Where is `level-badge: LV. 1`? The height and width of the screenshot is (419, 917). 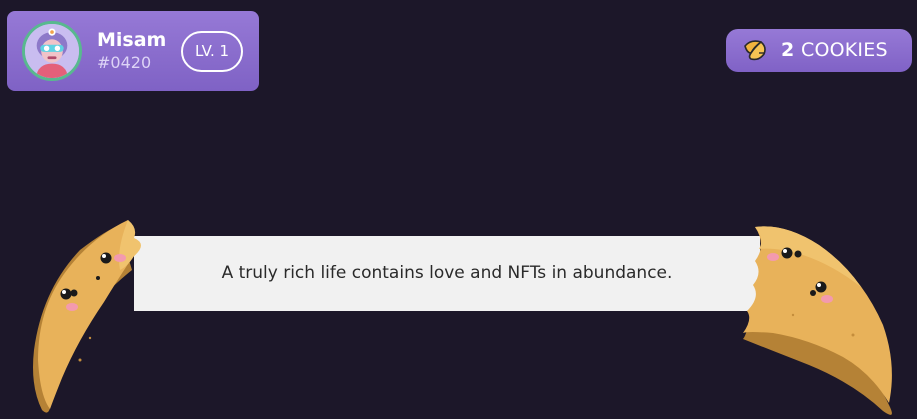
level-badge: LV. 1 is located at coordinates (212, 51).